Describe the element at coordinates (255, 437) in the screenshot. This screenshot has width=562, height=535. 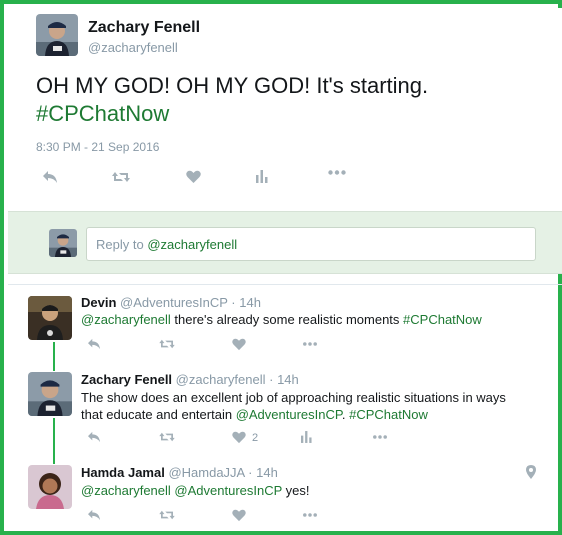
I see `like-count: 2` at that location.